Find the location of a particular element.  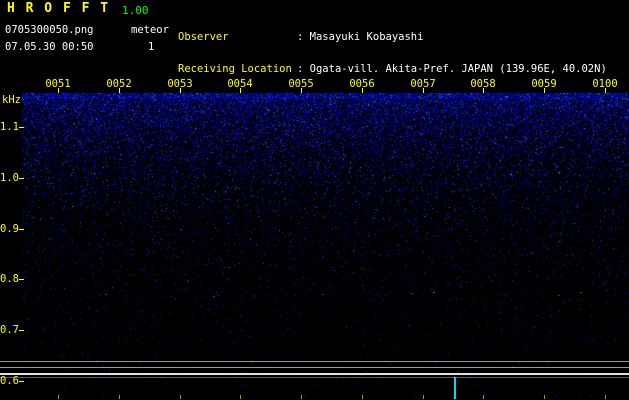

meteor-echo-marker is located at coordinates (455, 388).